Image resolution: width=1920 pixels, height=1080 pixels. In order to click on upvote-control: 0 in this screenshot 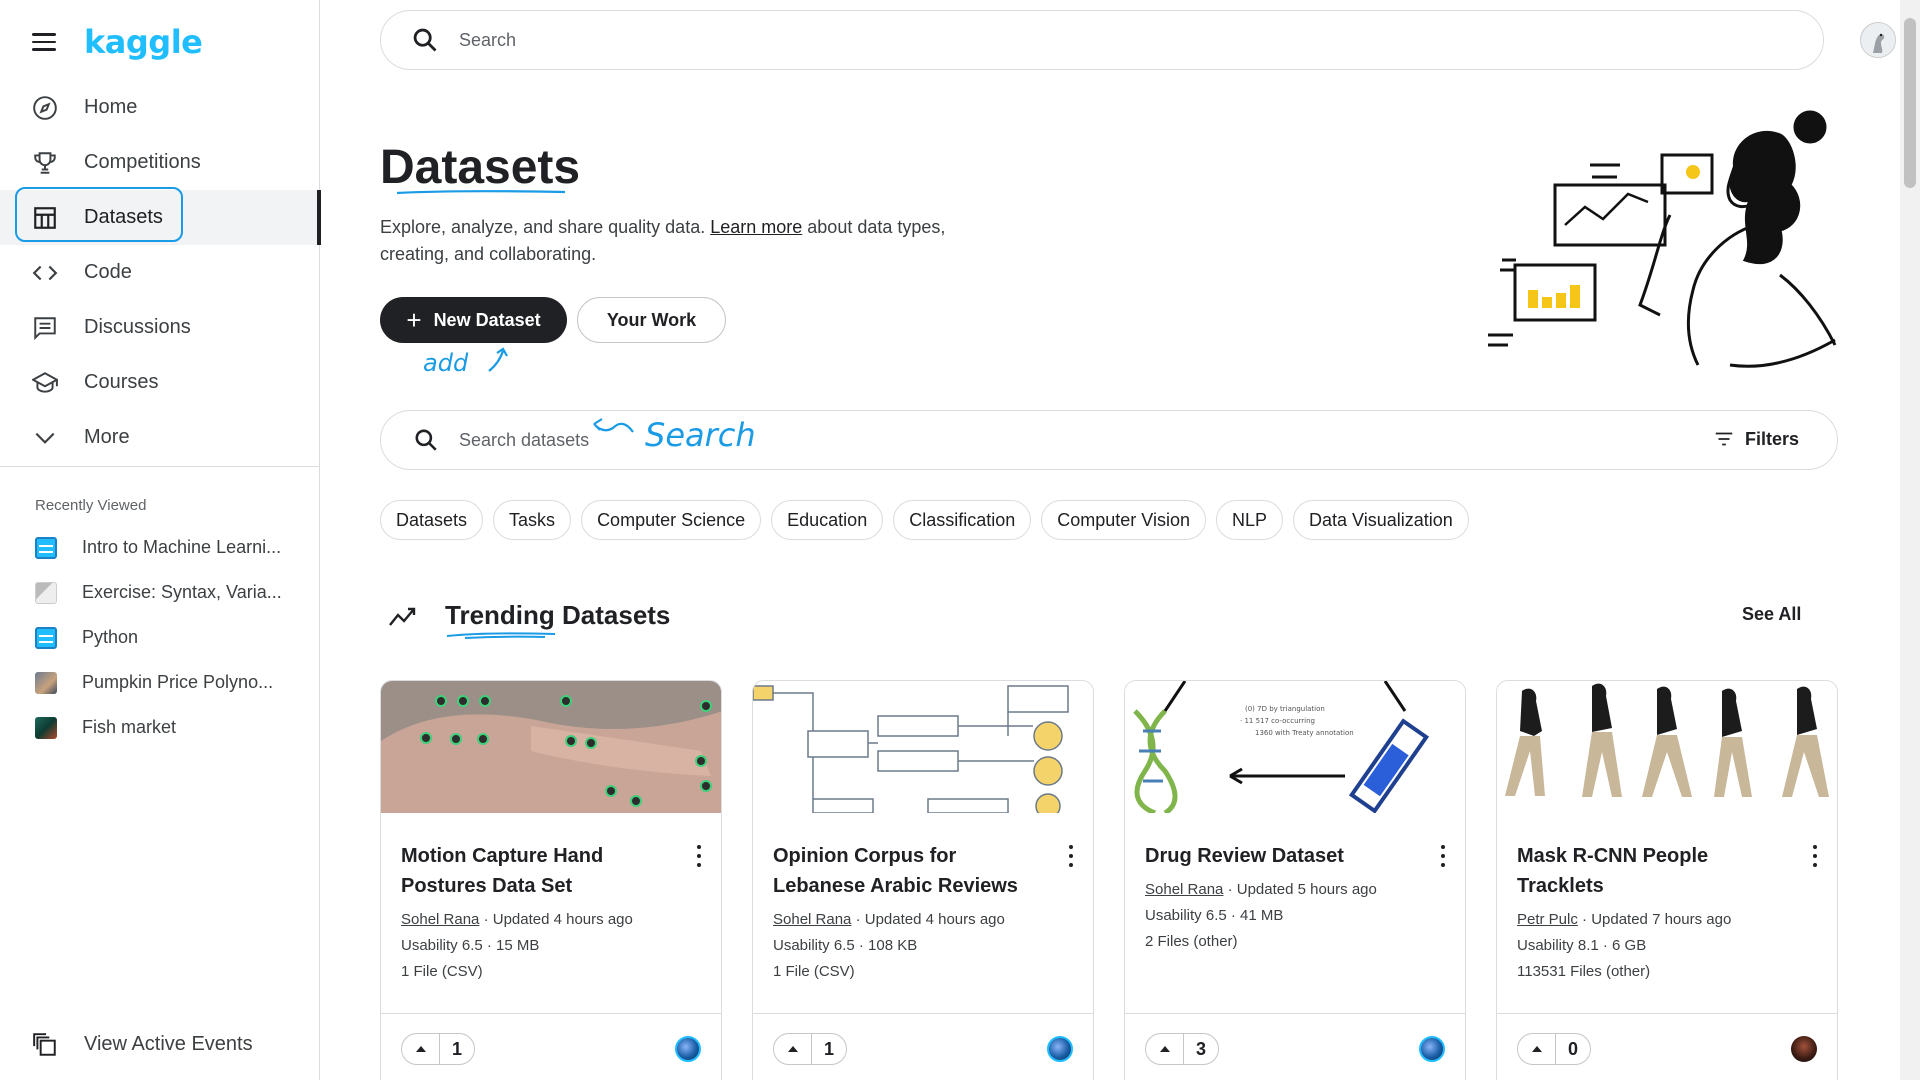, I will do `click(1554, 1049)`.